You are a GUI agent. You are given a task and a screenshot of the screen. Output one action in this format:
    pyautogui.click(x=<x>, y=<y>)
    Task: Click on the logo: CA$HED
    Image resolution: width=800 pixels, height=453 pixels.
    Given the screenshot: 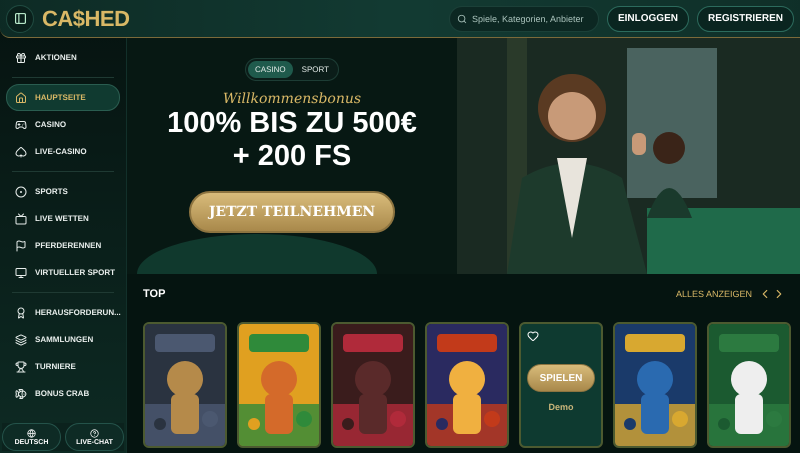 What is the action you would take?
    pyautogui.click(x=86, y=19)
    